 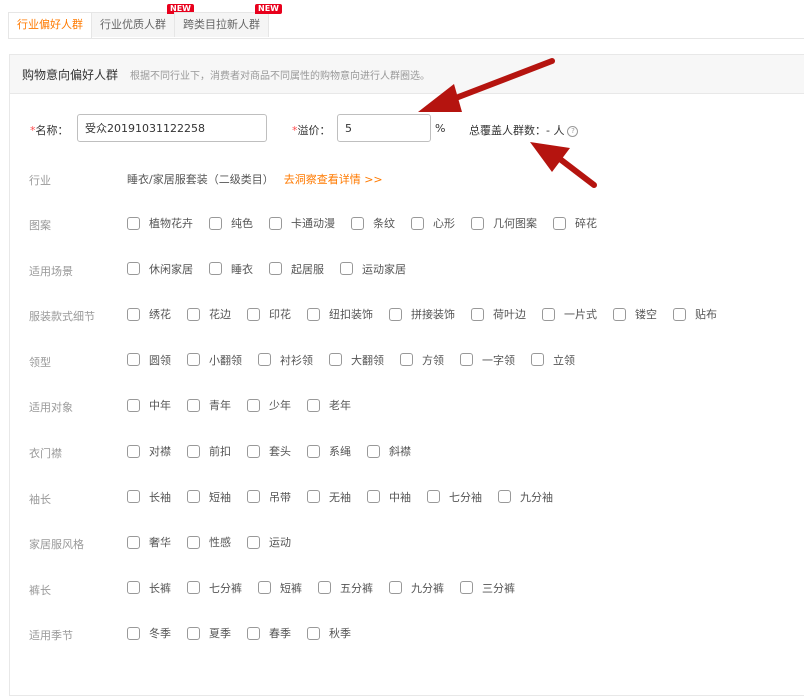 I want to click on option-checkbox: 长裤, so click(x=149, y=588).